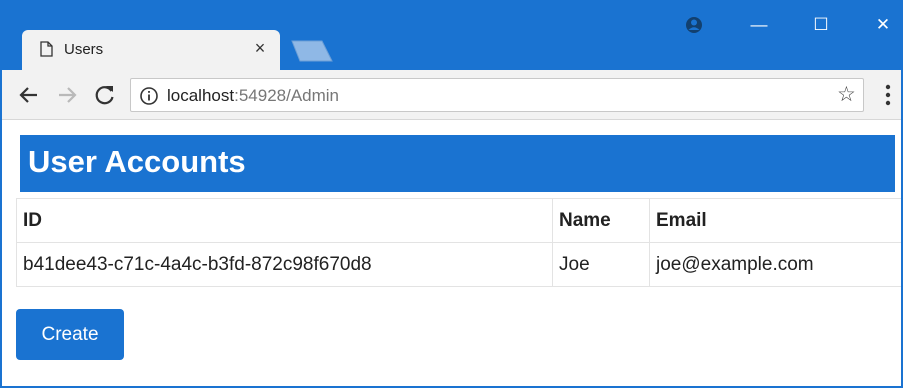 This screenshot has height=388, width=903. Describe the element at coordinates (775, 264) in the screenshot. I see `user-email-cell: joe@example.com` at that location.